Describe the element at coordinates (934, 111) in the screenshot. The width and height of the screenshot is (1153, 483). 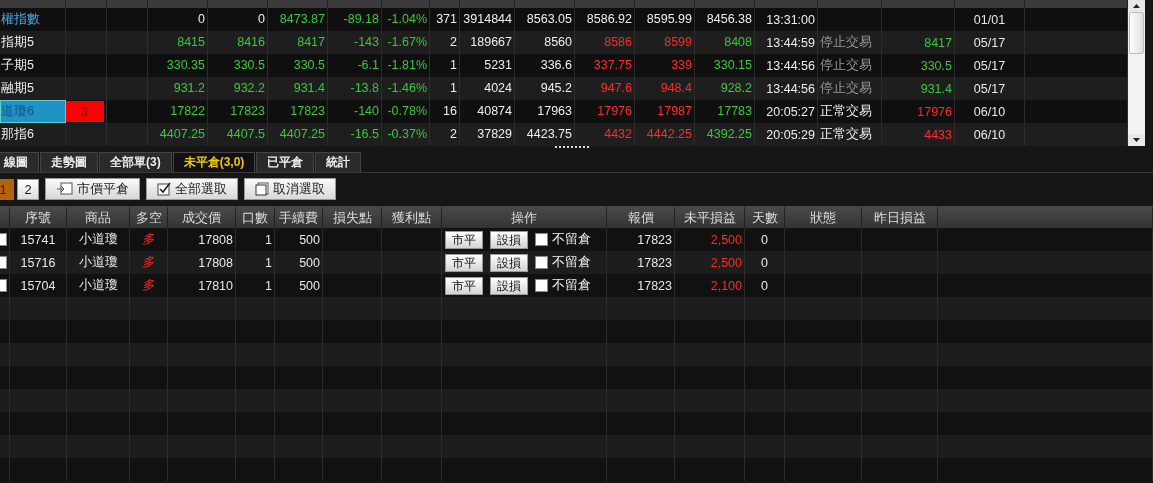
I see `quote-cell: 17976` at that location.